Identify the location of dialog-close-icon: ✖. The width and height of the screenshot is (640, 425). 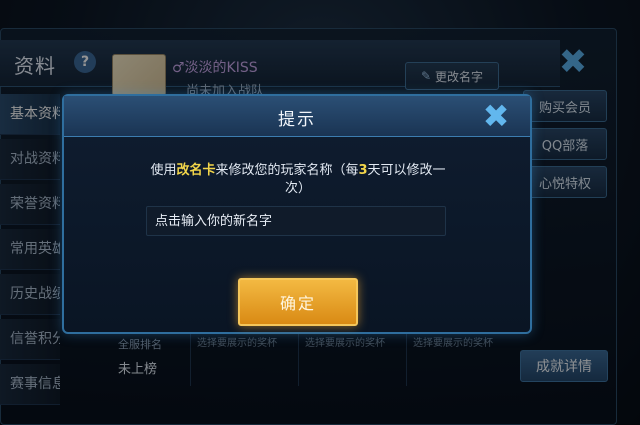
(496, 116).